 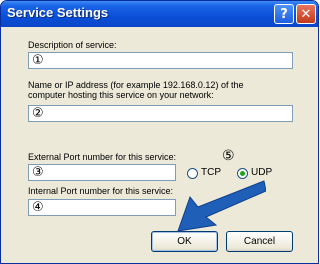 I want to click on description-label: Description of service:, so click(x=72, y=45).